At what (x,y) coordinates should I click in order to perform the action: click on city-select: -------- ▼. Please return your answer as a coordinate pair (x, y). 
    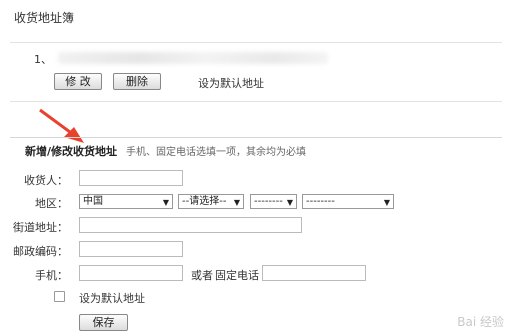
    Looking at the image, I should click on (273, 201).